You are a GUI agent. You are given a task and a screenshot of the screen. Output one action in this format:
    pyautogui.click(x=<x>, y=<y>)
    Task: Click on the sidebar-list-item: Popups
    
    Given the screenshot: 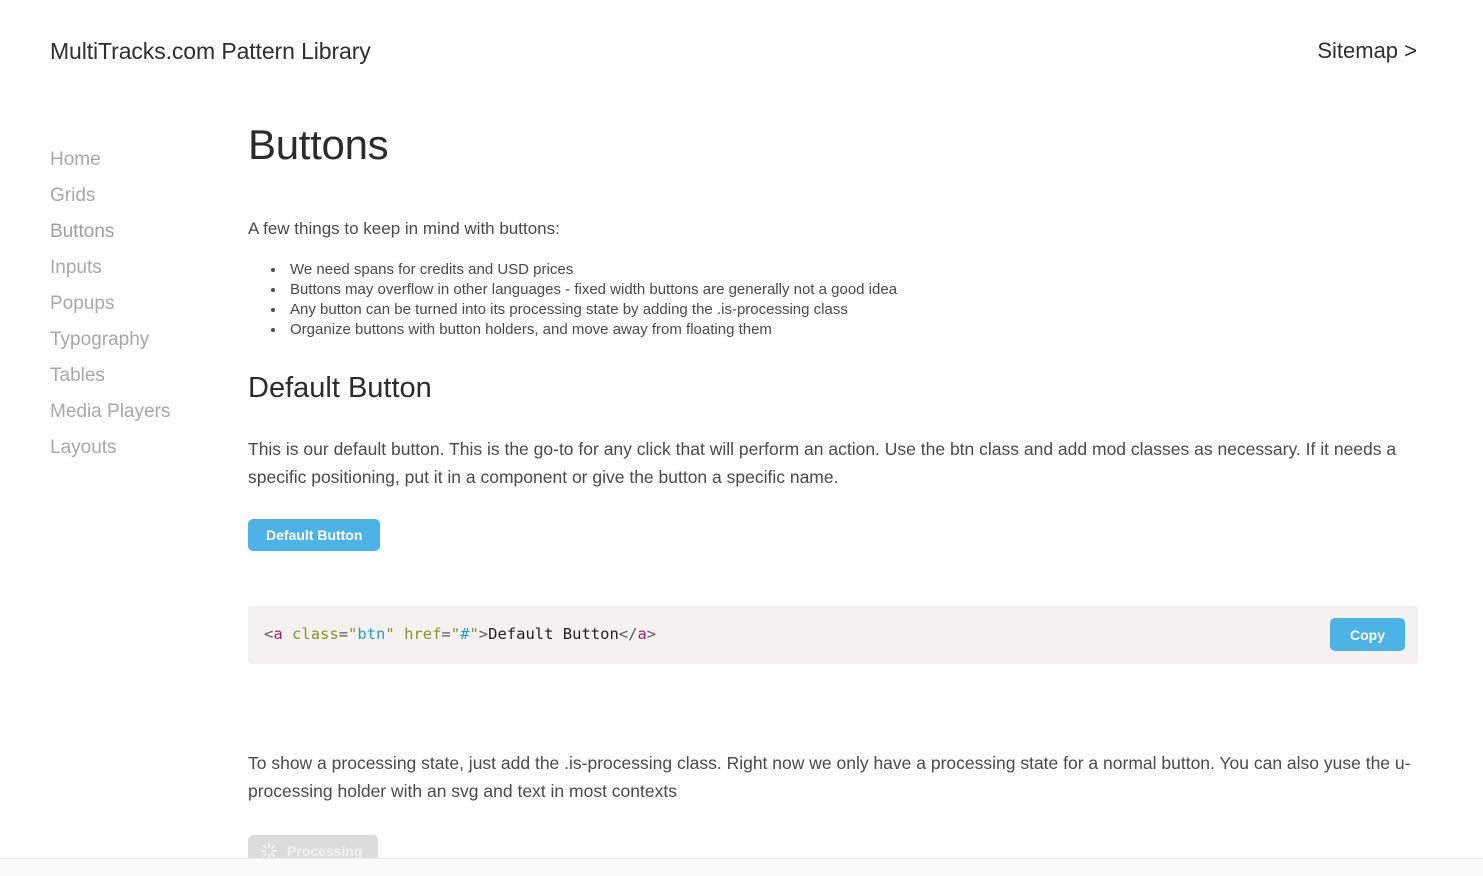 What is the action you would take?
    pyautogui.click(x=149, y=304)
    